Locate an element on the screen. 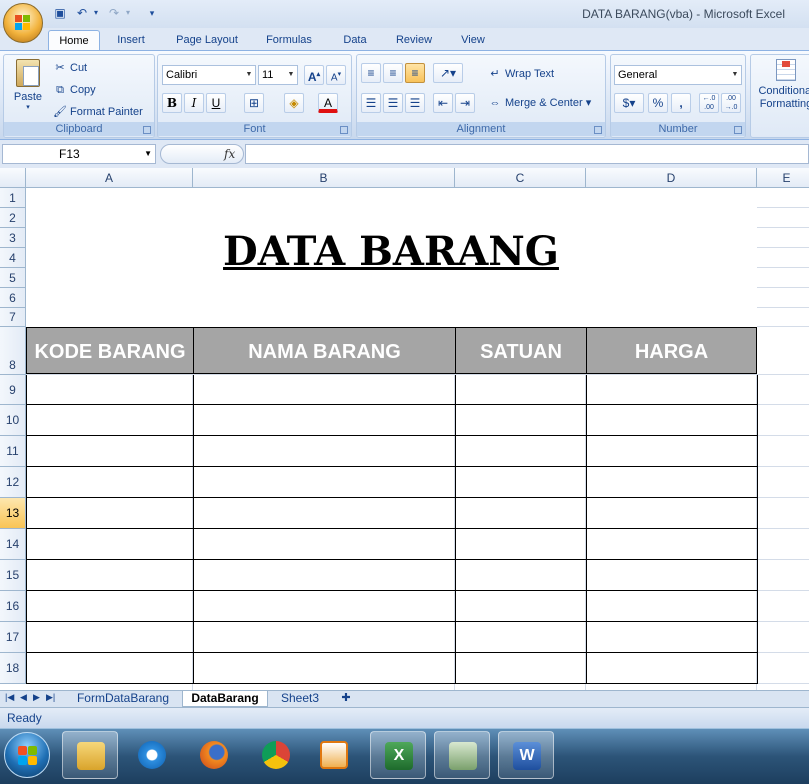  row-header-5: 5 is located at coordinates (13, 278).